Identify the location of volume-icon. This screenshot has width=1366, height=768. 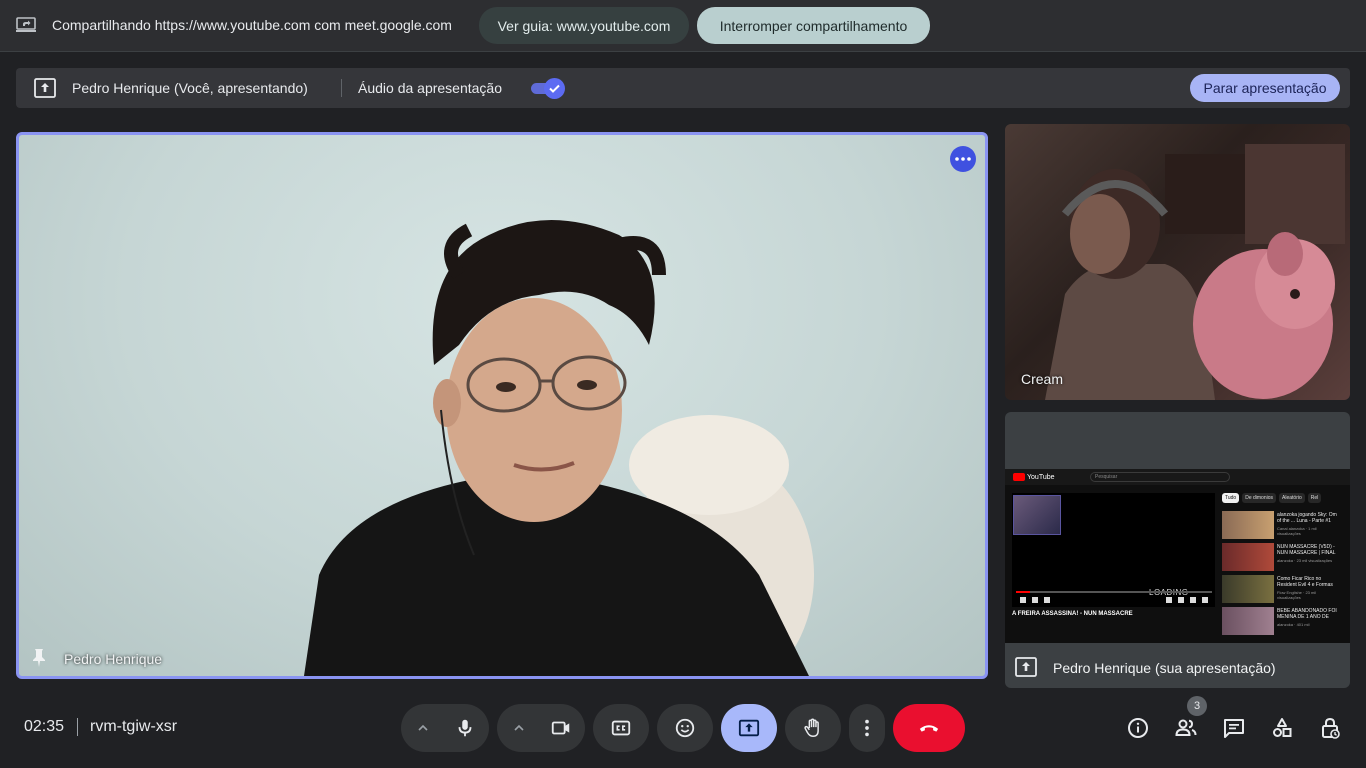
(1047, 600).